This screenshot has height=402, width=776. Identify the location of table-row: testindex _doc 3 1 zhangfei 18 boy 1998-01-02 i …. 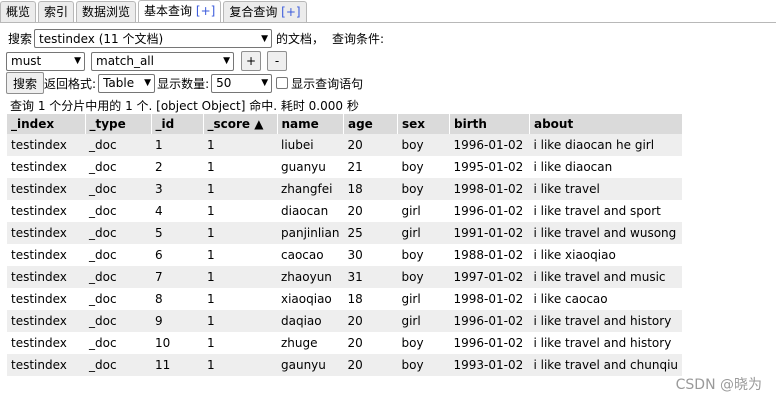
(345, 189).